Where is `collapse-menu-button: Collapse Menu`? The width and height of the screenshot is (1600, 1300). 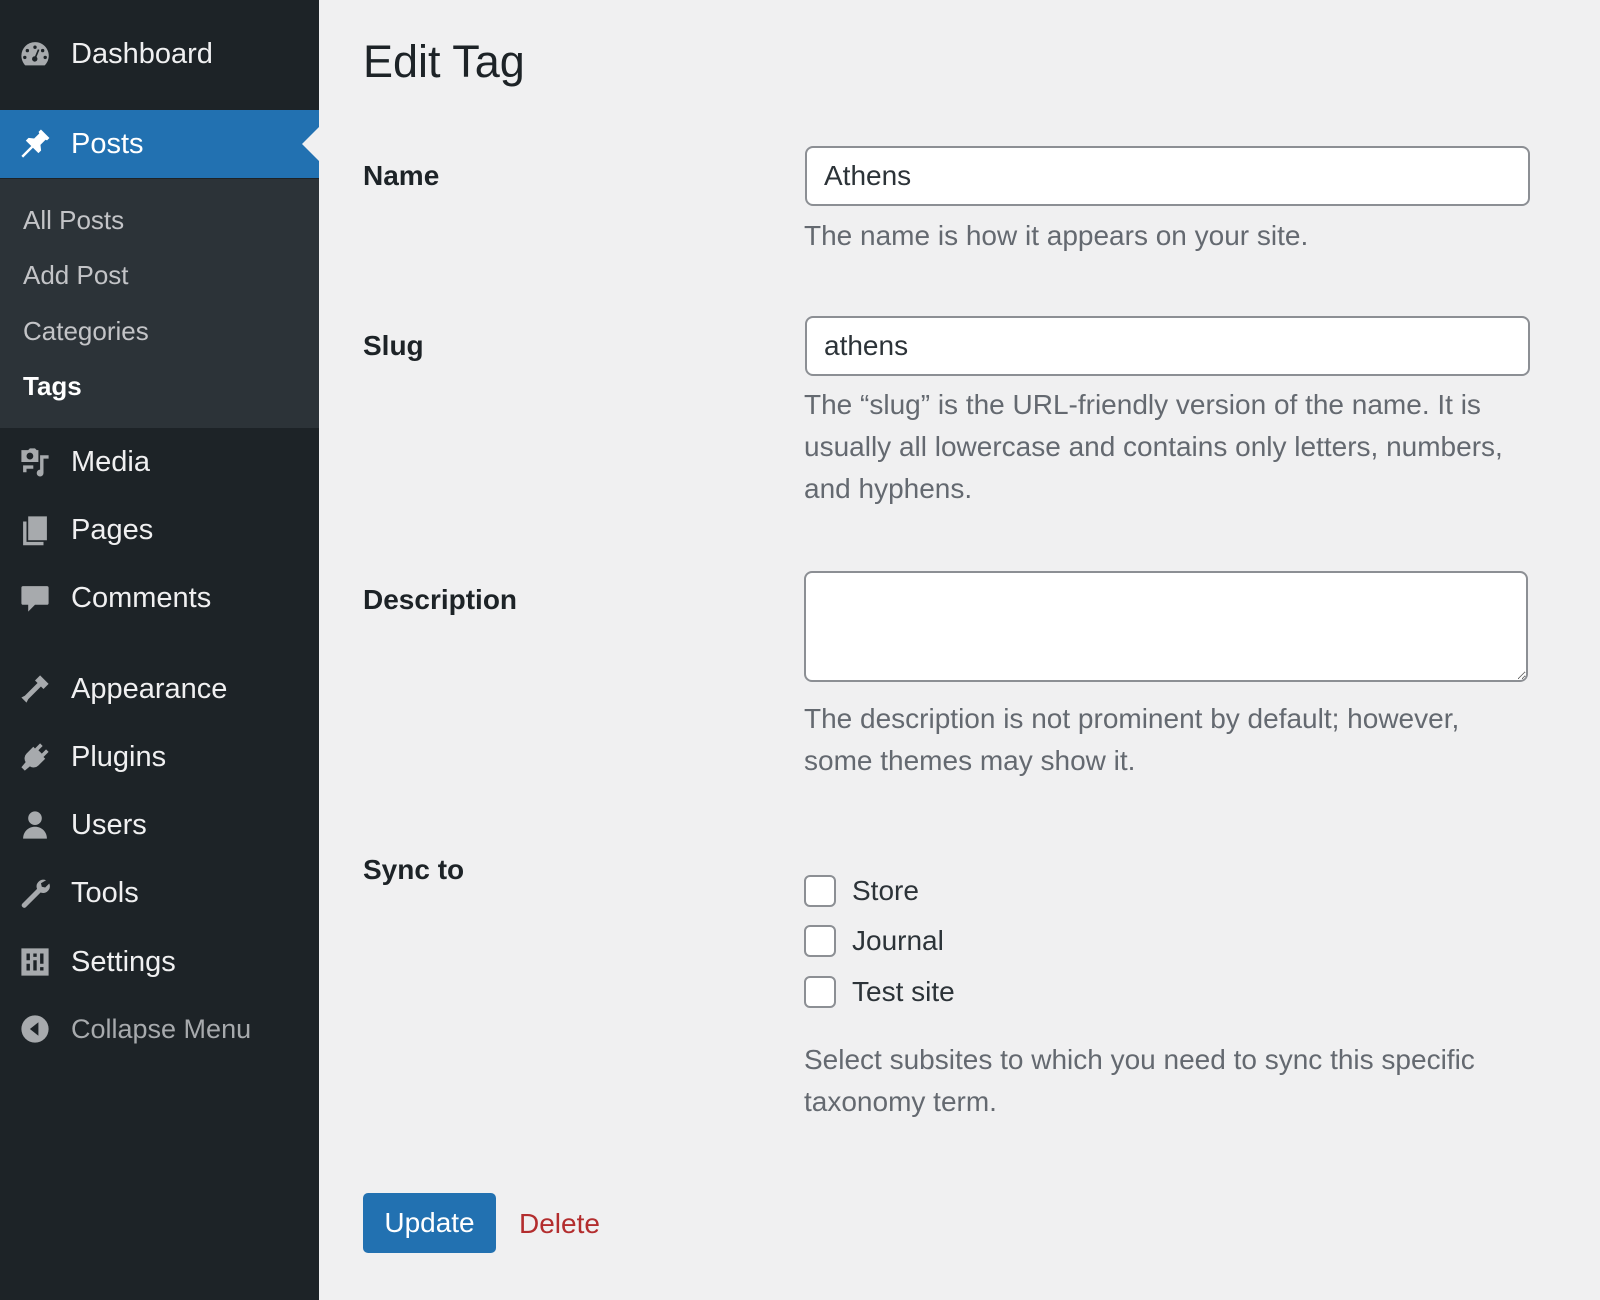
collapse-menu-button: Collapse Menu is located at coordinates (159, 1029).